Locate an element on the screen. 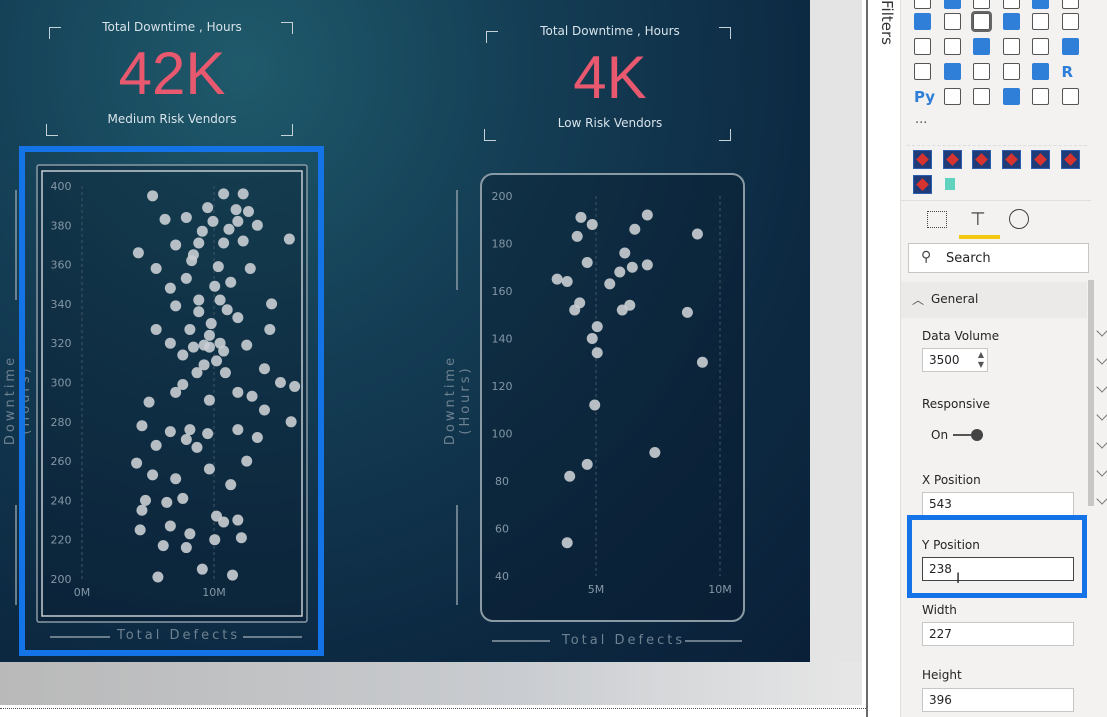 The height and width of the screenshot is (717, 1107). x-position-input: 543 is located at coordinates (998, 504).